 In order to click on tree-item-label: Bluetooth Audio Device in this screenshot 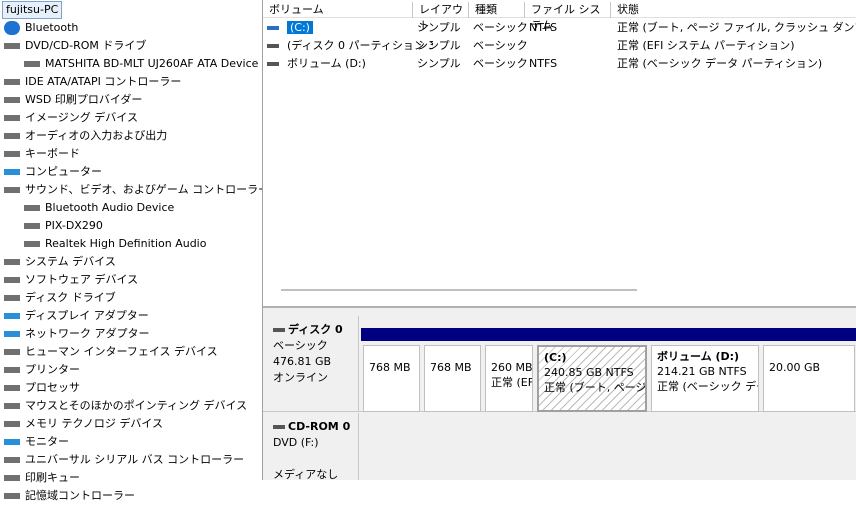, I will do `click(110, 207)`.